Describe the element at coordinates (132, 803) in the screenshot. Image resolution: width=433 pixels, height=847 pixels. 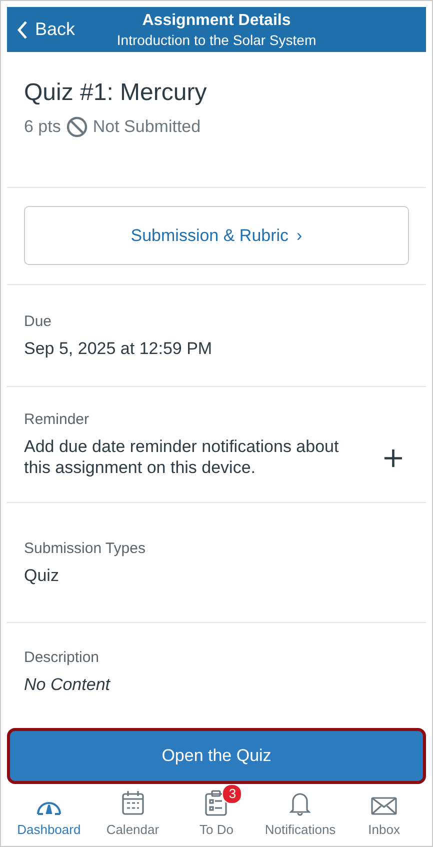
I see `calendar-icon` at that location.